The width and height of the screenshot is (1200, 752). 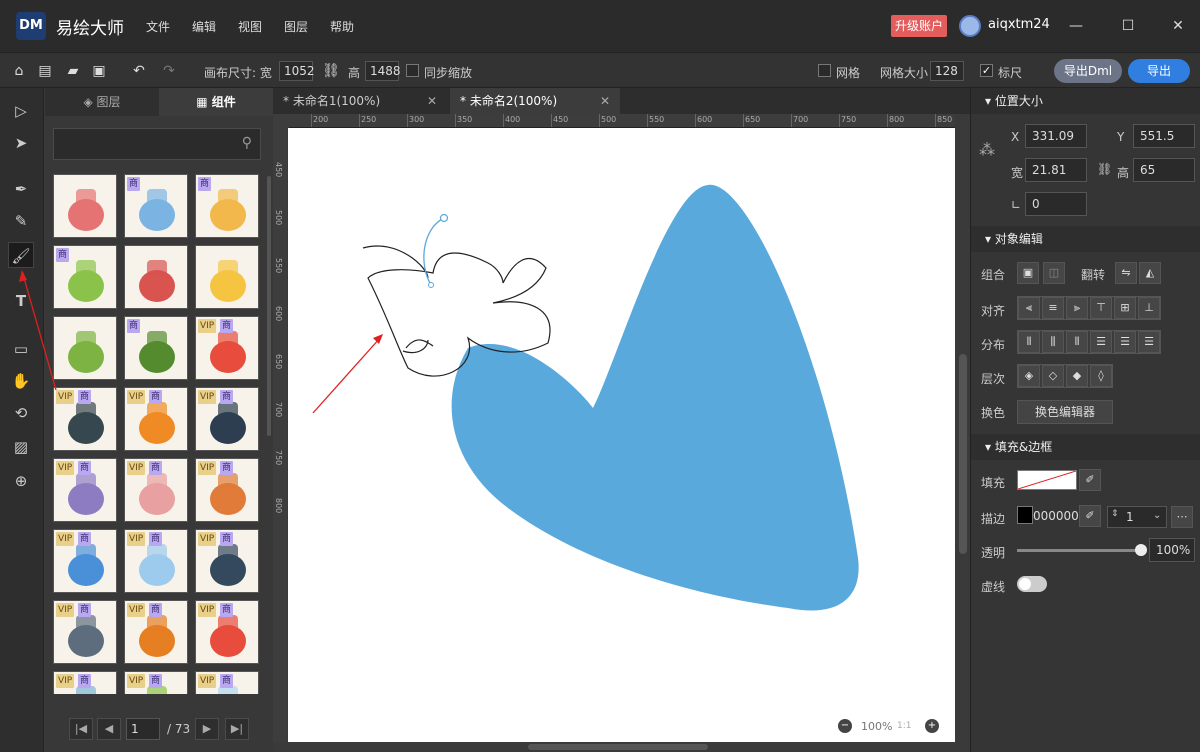 I want to click on send-to-back-icon: ◊, so click(x=1101, y=376).